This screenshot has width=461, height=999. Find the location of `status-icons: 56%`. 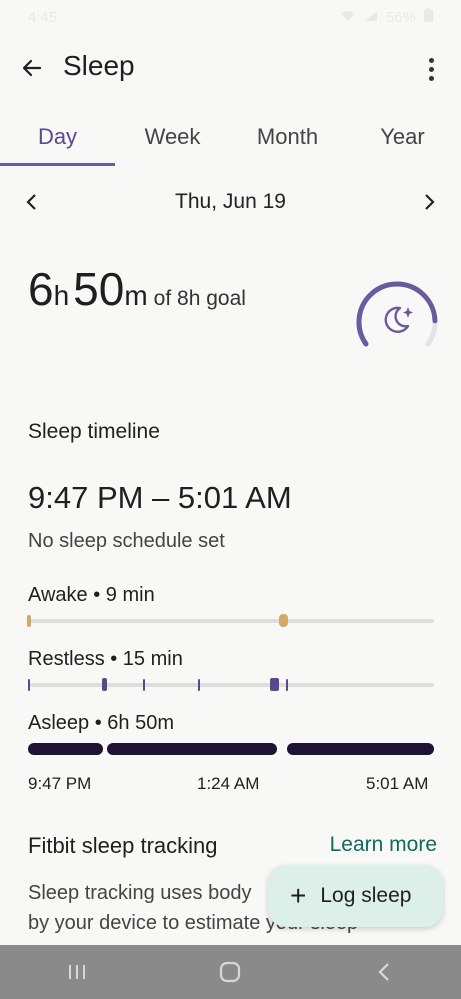

status-icons: 56% is located at coordinates (386, 17).